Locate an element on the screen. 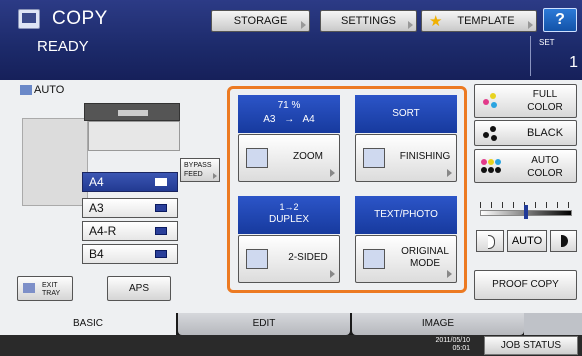 This screenshot has height=356, width=582. finishing-label: FINISHING is located at coordinates (425, 156).